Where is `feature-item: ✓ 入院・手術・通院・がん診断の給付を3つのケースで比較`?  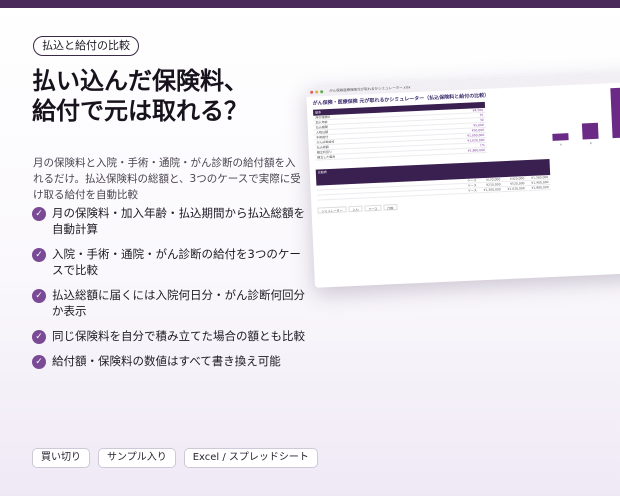
feature-item: ✓ 入院・手術・通院・がん診断の給付を3つのケースで比較 is located at coordinates (171, 262).